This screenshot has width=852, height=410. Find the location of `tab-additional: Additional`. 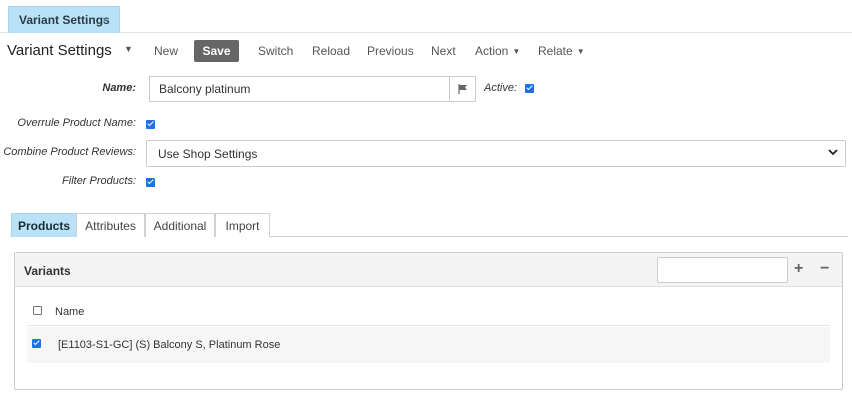

tab-additional: Additional is located at coordinates (180, 225).